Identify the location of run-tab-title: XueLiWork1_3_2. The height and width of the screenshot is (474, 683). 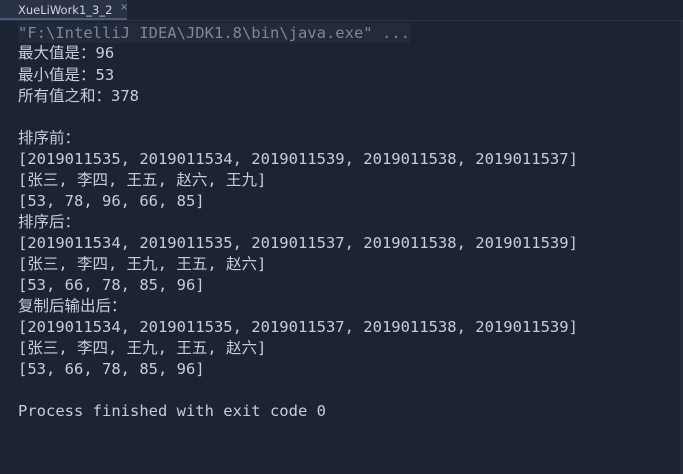
(65, 10).